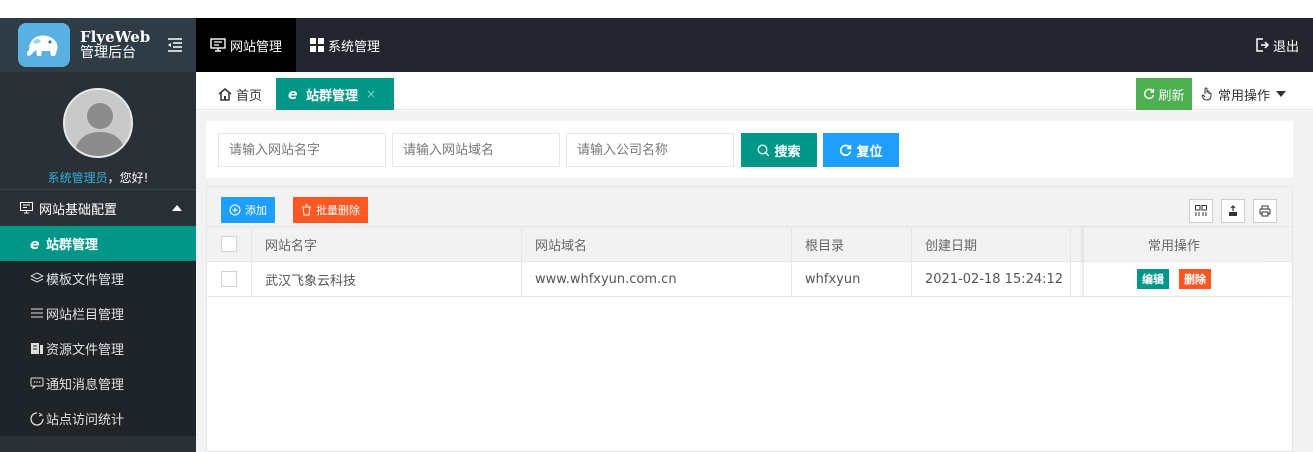 The width and height of the screenshot is (1313, 452). What do you see at coordinates (291, 244) in the screenshot?
I see `col-header-site-name: 网站名字` at bounding box center [291, 244].